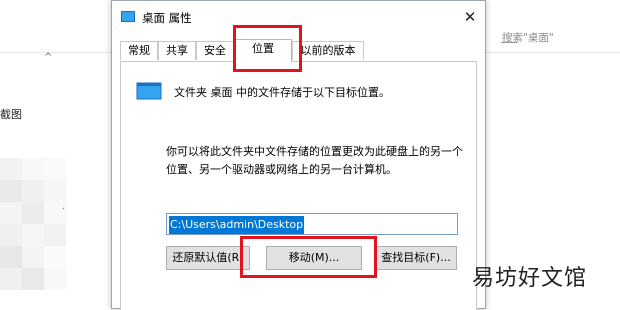 This screenshot has height=310, width=620. What do you see at coordinates (215, 50) in the screenshot?
I see `tab-security: 安全` at bounding box center [215, 50].